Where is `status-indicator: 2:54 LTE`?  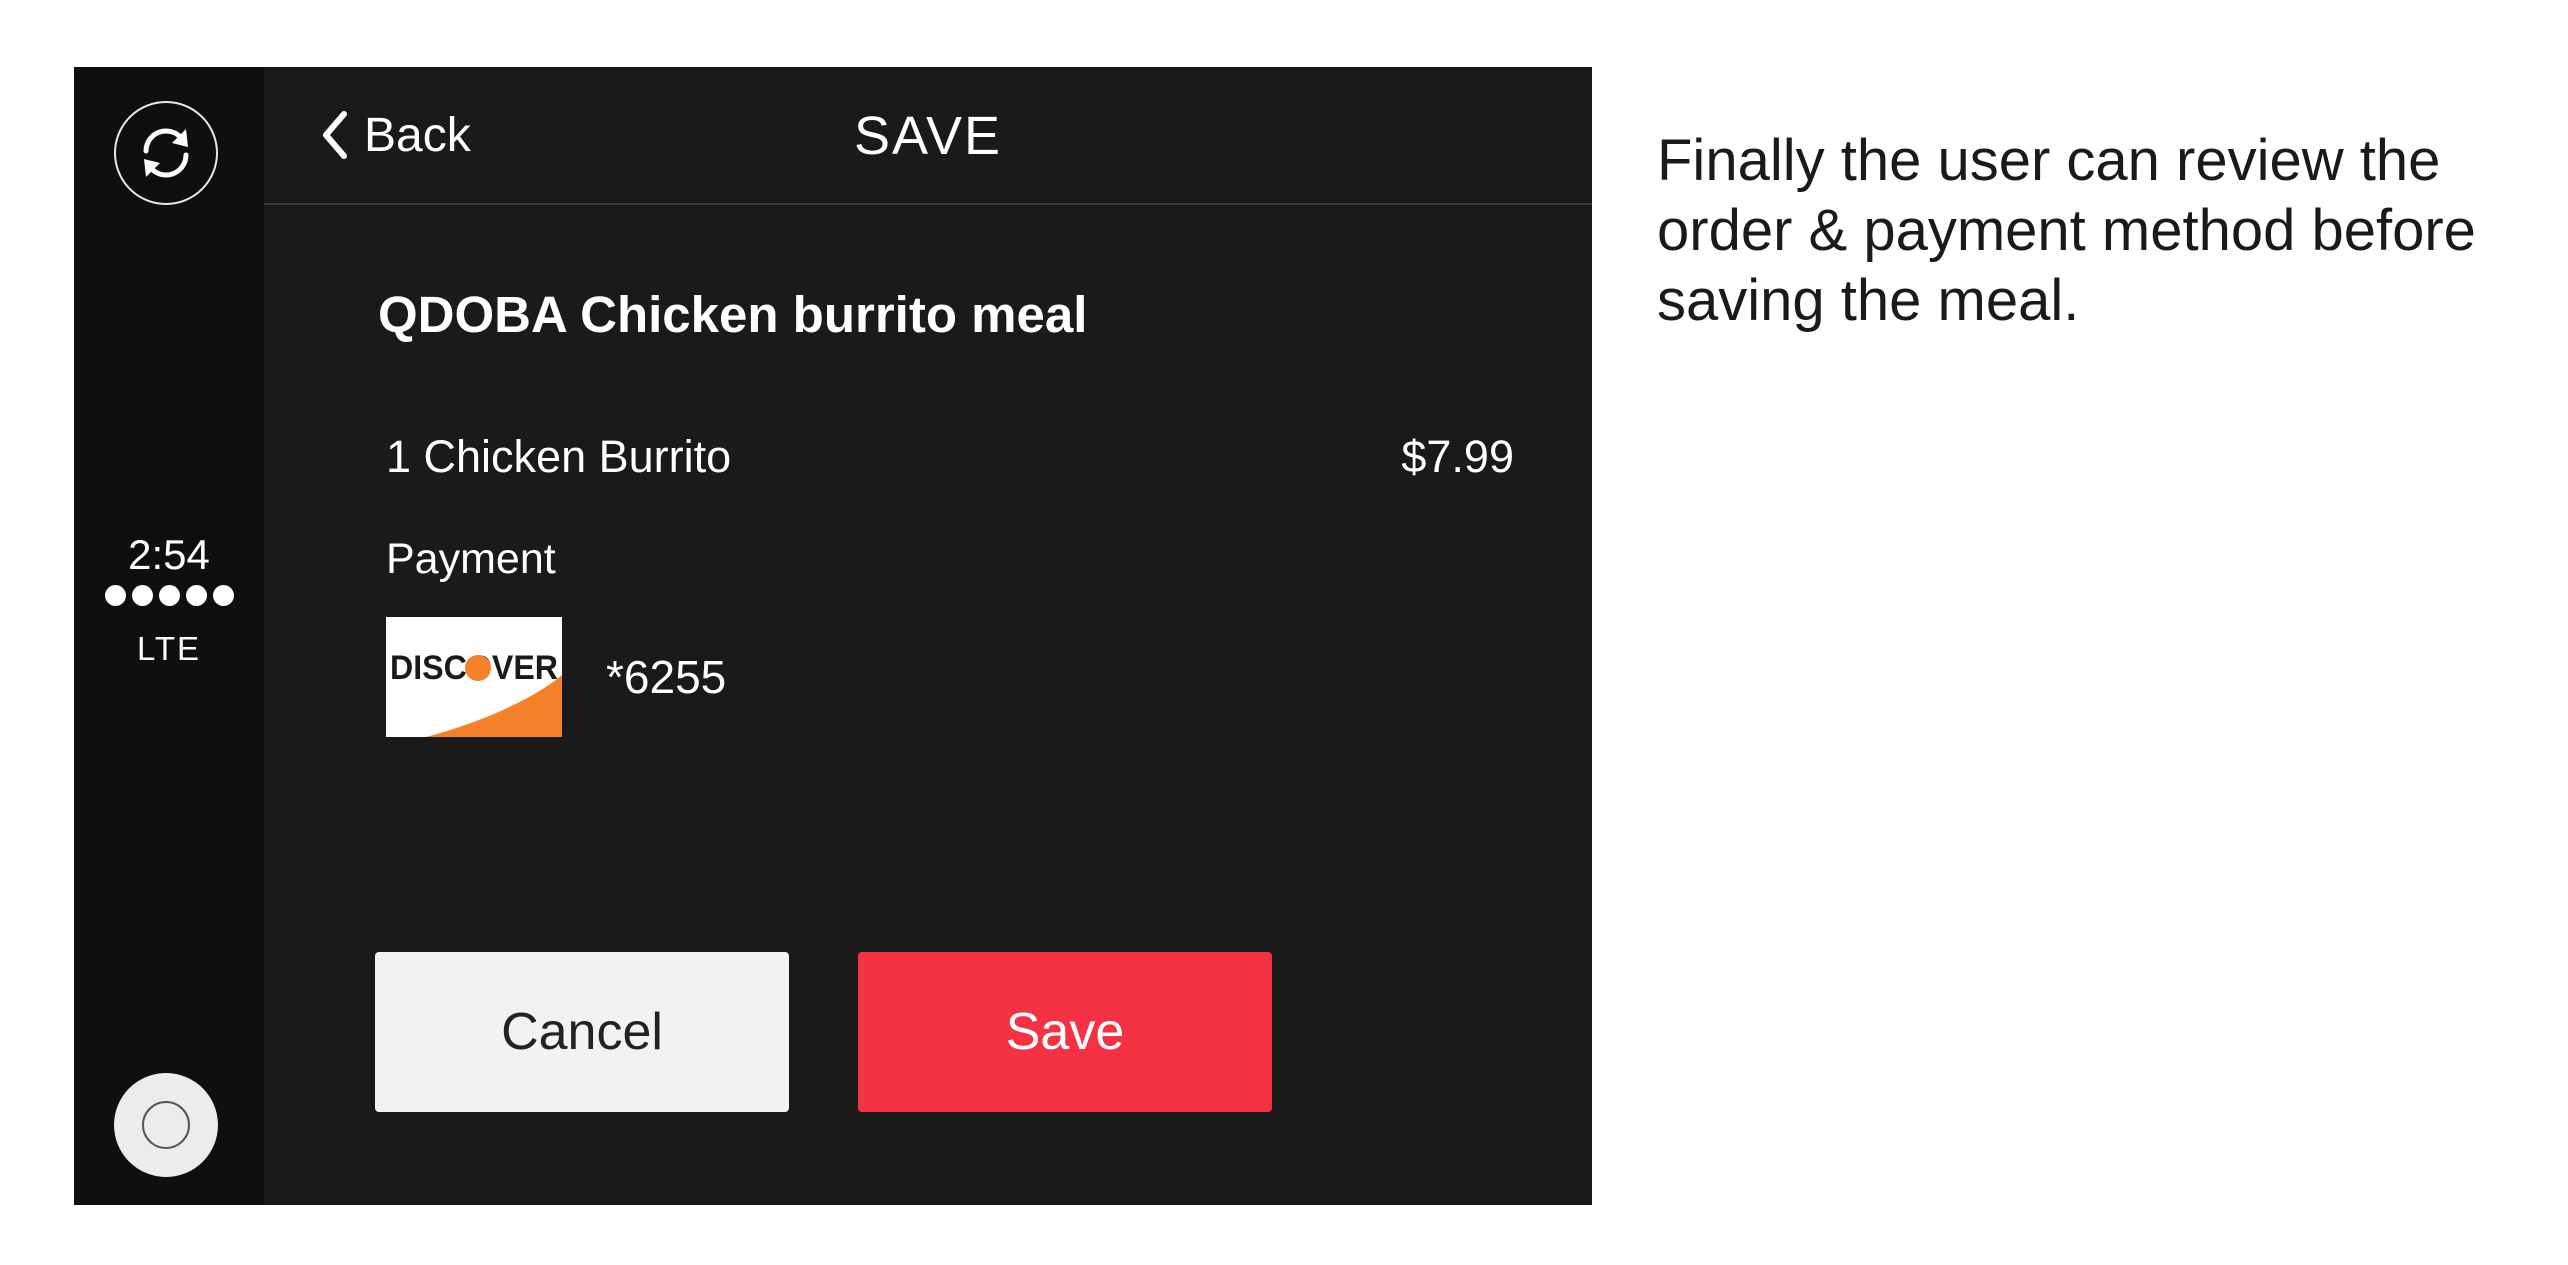
status-indicator: 2:54 LTE is located at coordinates (169, 599).